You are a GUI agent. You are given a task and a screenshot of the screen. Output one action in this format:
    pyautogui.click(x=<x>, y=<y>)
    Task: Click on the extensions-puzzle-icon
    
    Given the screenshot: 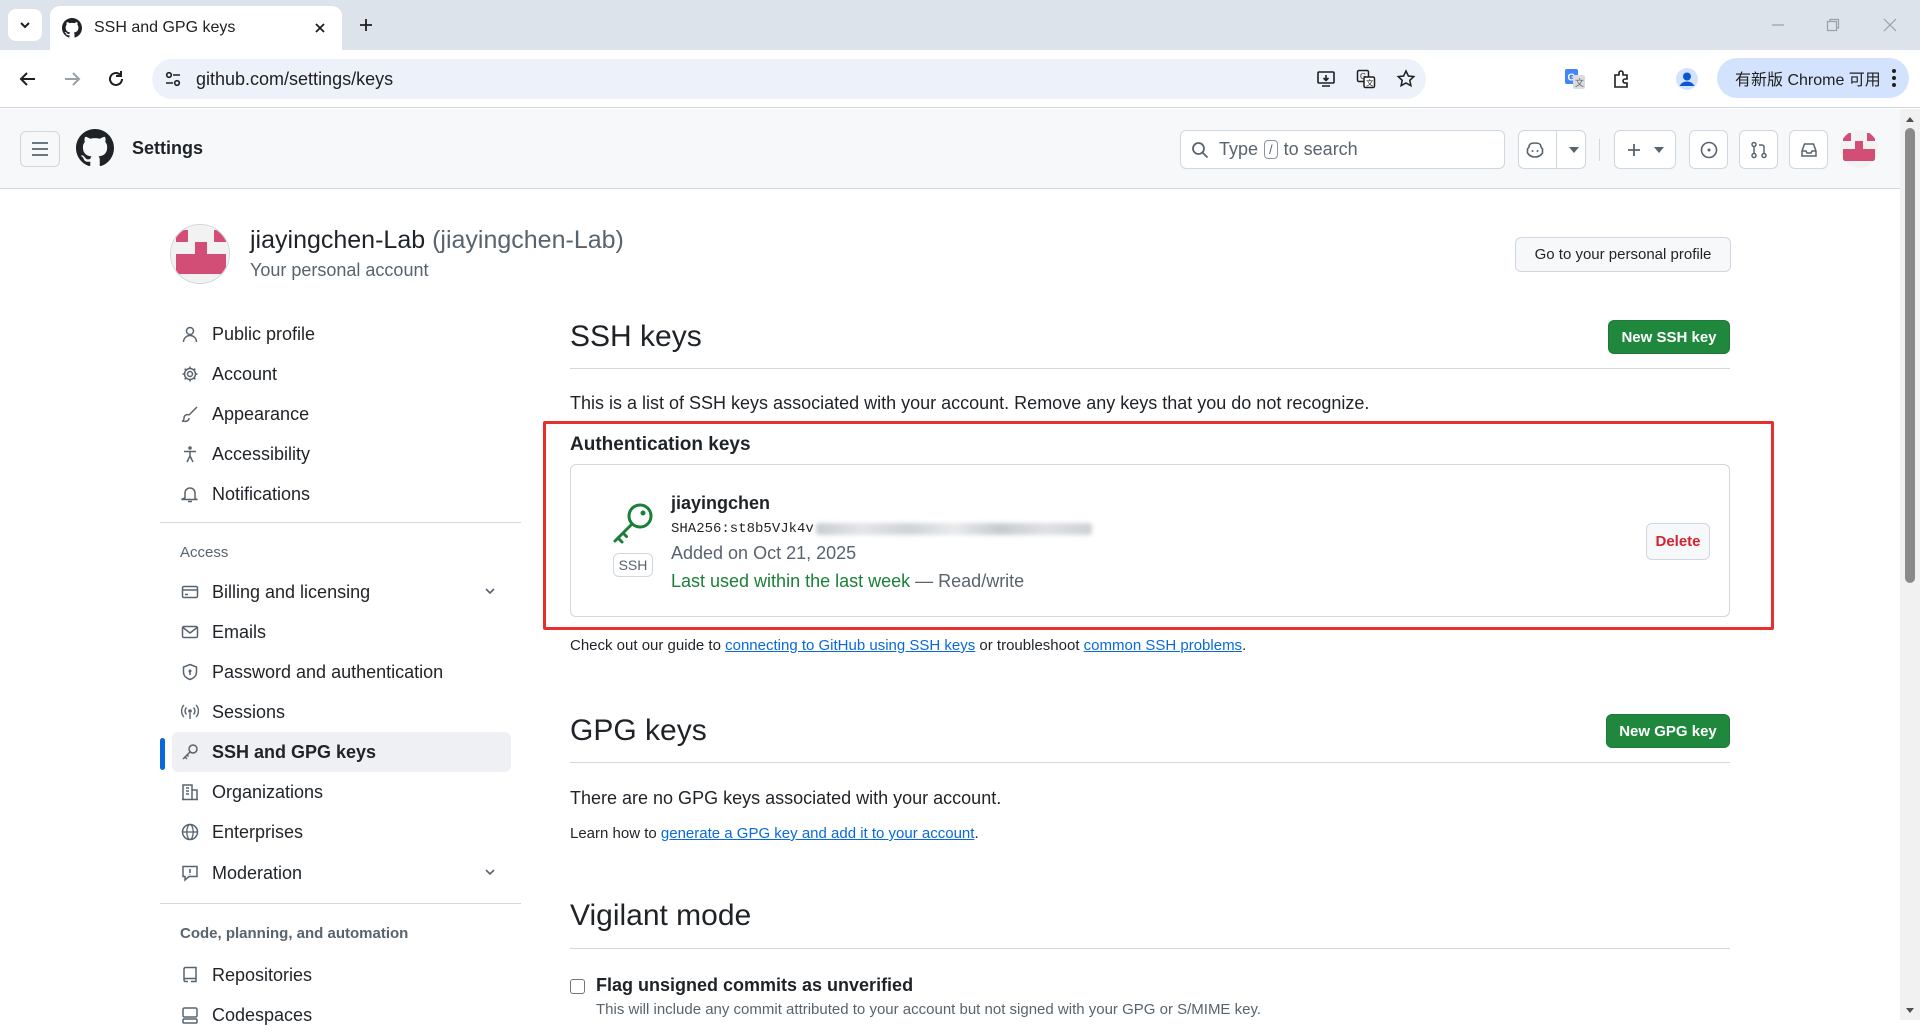 What is the action you would take?
    pyautogui.click(x=1622, y=79)
    